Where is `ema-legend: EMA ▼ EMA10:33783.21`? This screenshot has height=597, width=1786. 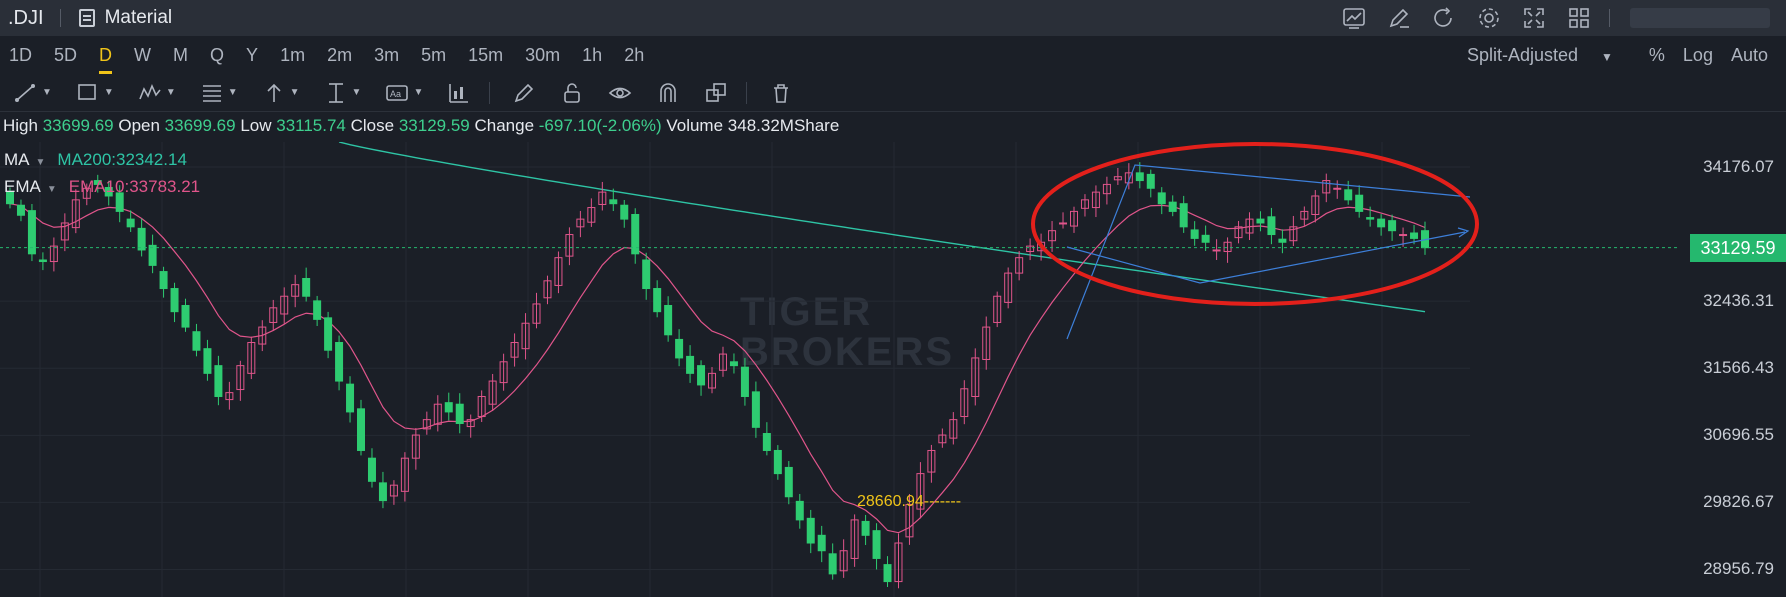
ema-legend: EMA ▼ EMA10:33783.21 is located at coordinates (102, 187).